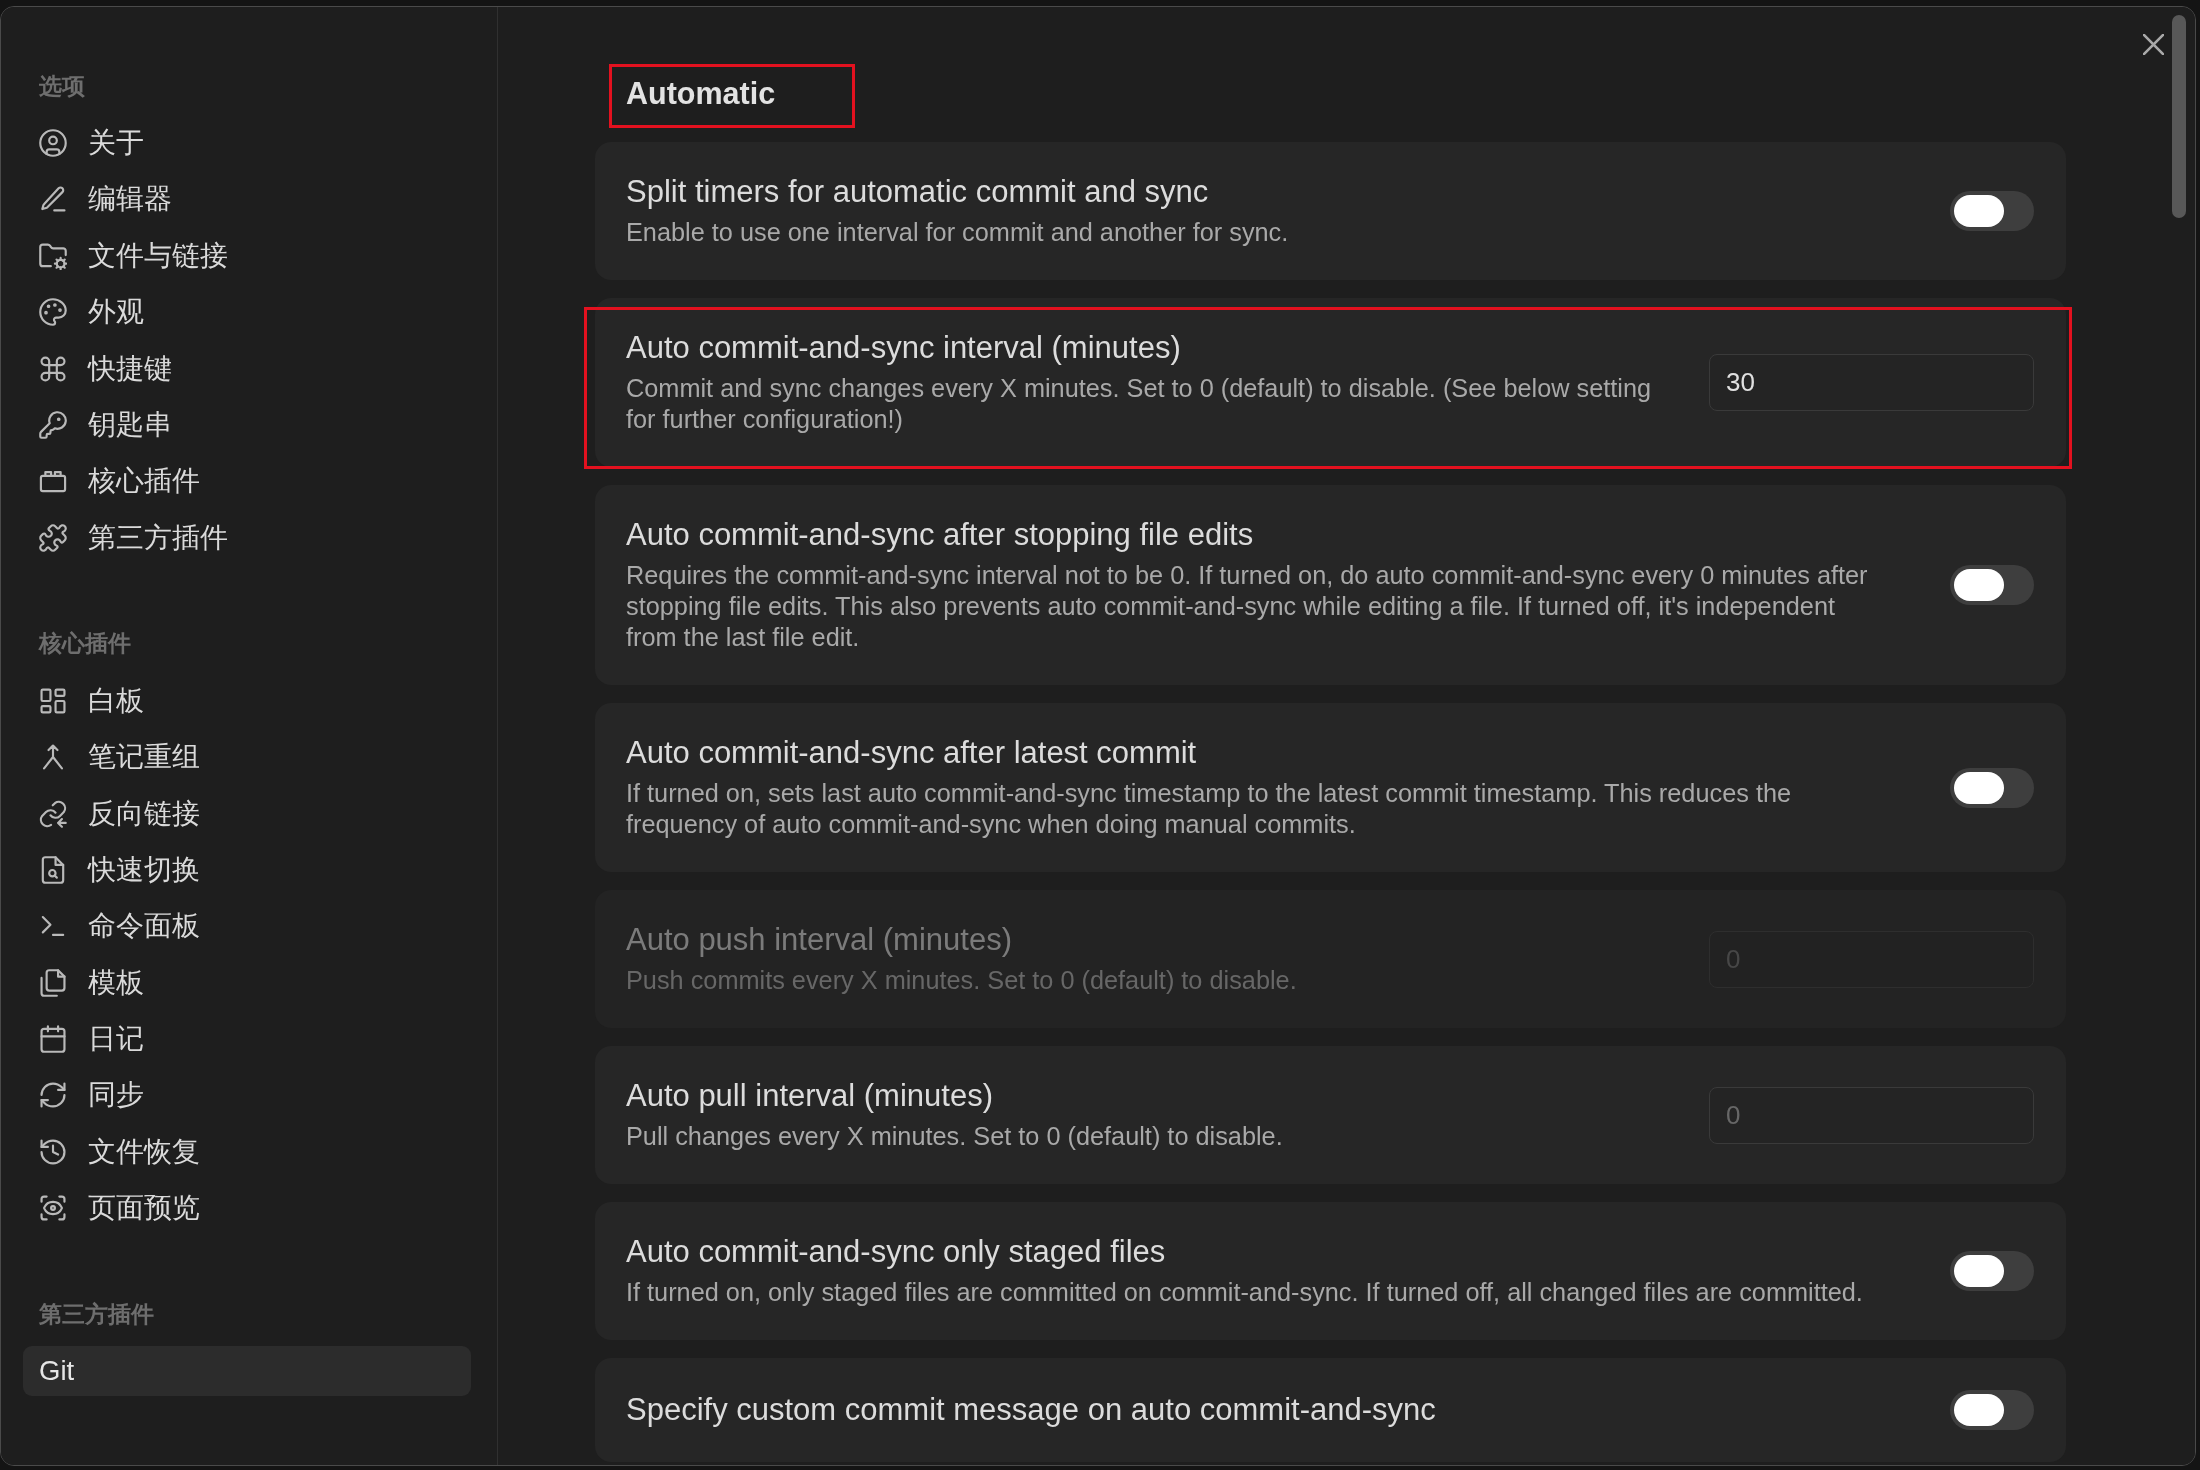 The image size is (2200, 1470). I want to click on sidebar-item: 文件与链接, so click(247, 255).